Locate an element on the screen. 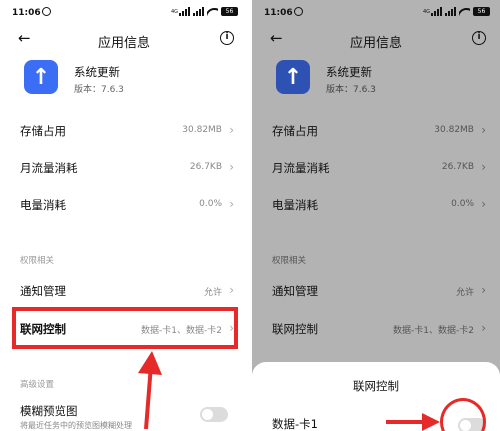 The height and width of the screenshot is (431, 500). row-label: 联网控制 is located at coordinates (295, 329).